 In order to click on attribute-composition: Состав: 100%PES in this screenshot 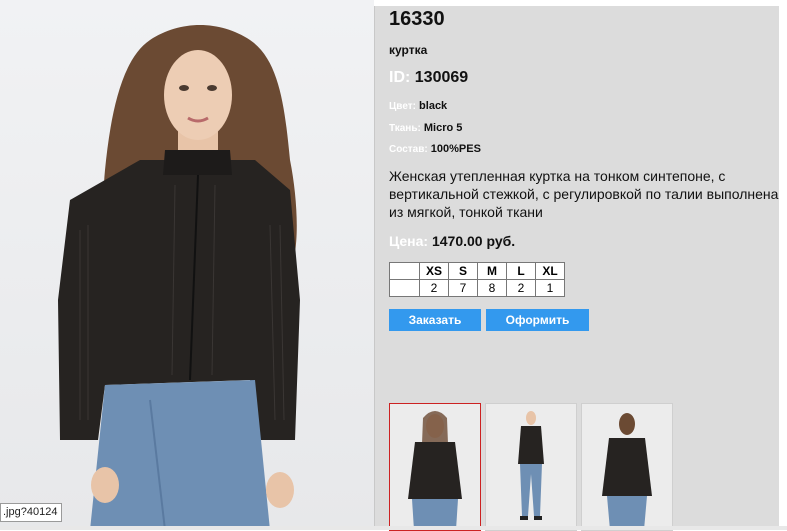, I will do `click(435, 149)`.